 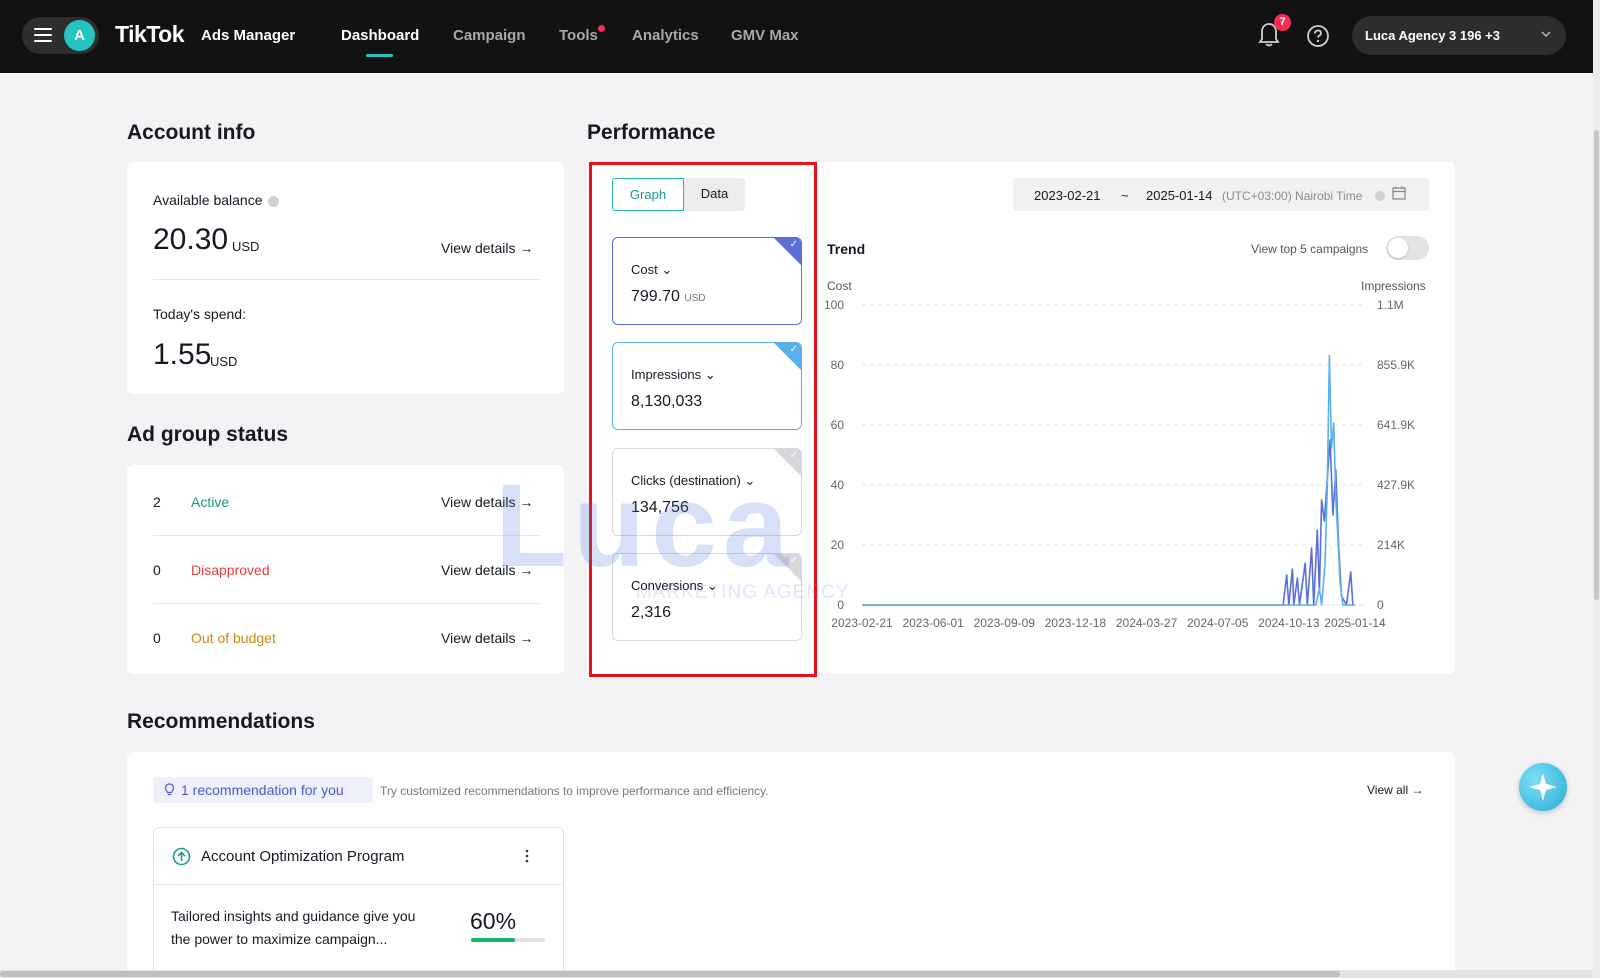 I want to click on view-top5-label: View top 5 campaigns, so click(x=1310, y=249).